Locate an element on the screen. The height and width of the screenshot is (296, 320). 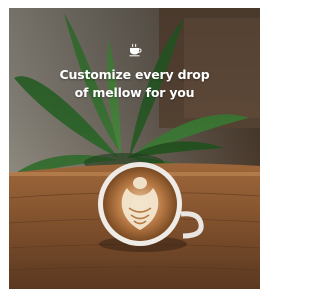
headline-line-1: Customize every drop is located at coordinates (134, 74).